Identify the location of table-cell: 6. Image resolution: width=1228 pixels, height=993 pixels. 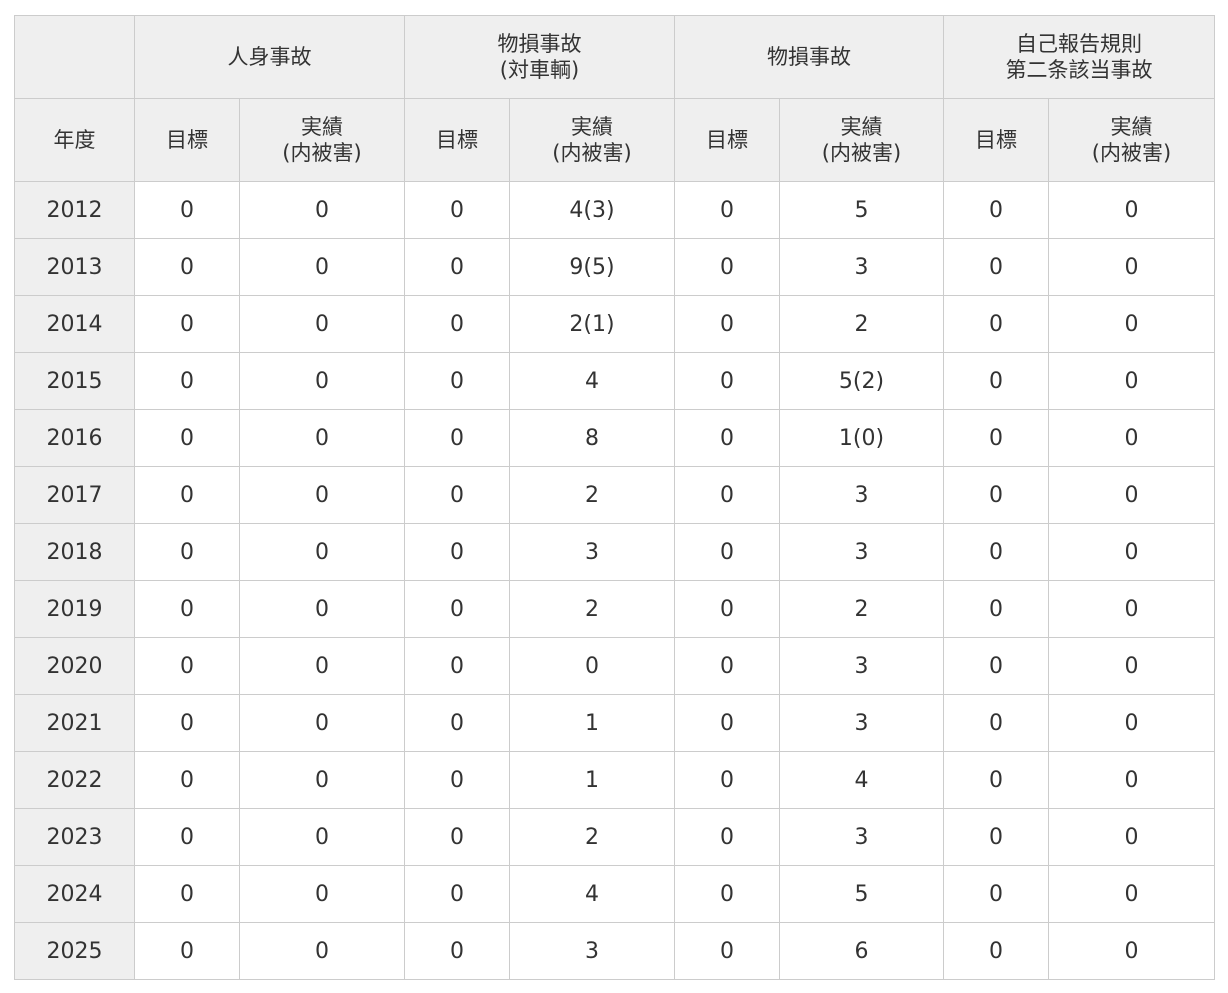
(861, 951).